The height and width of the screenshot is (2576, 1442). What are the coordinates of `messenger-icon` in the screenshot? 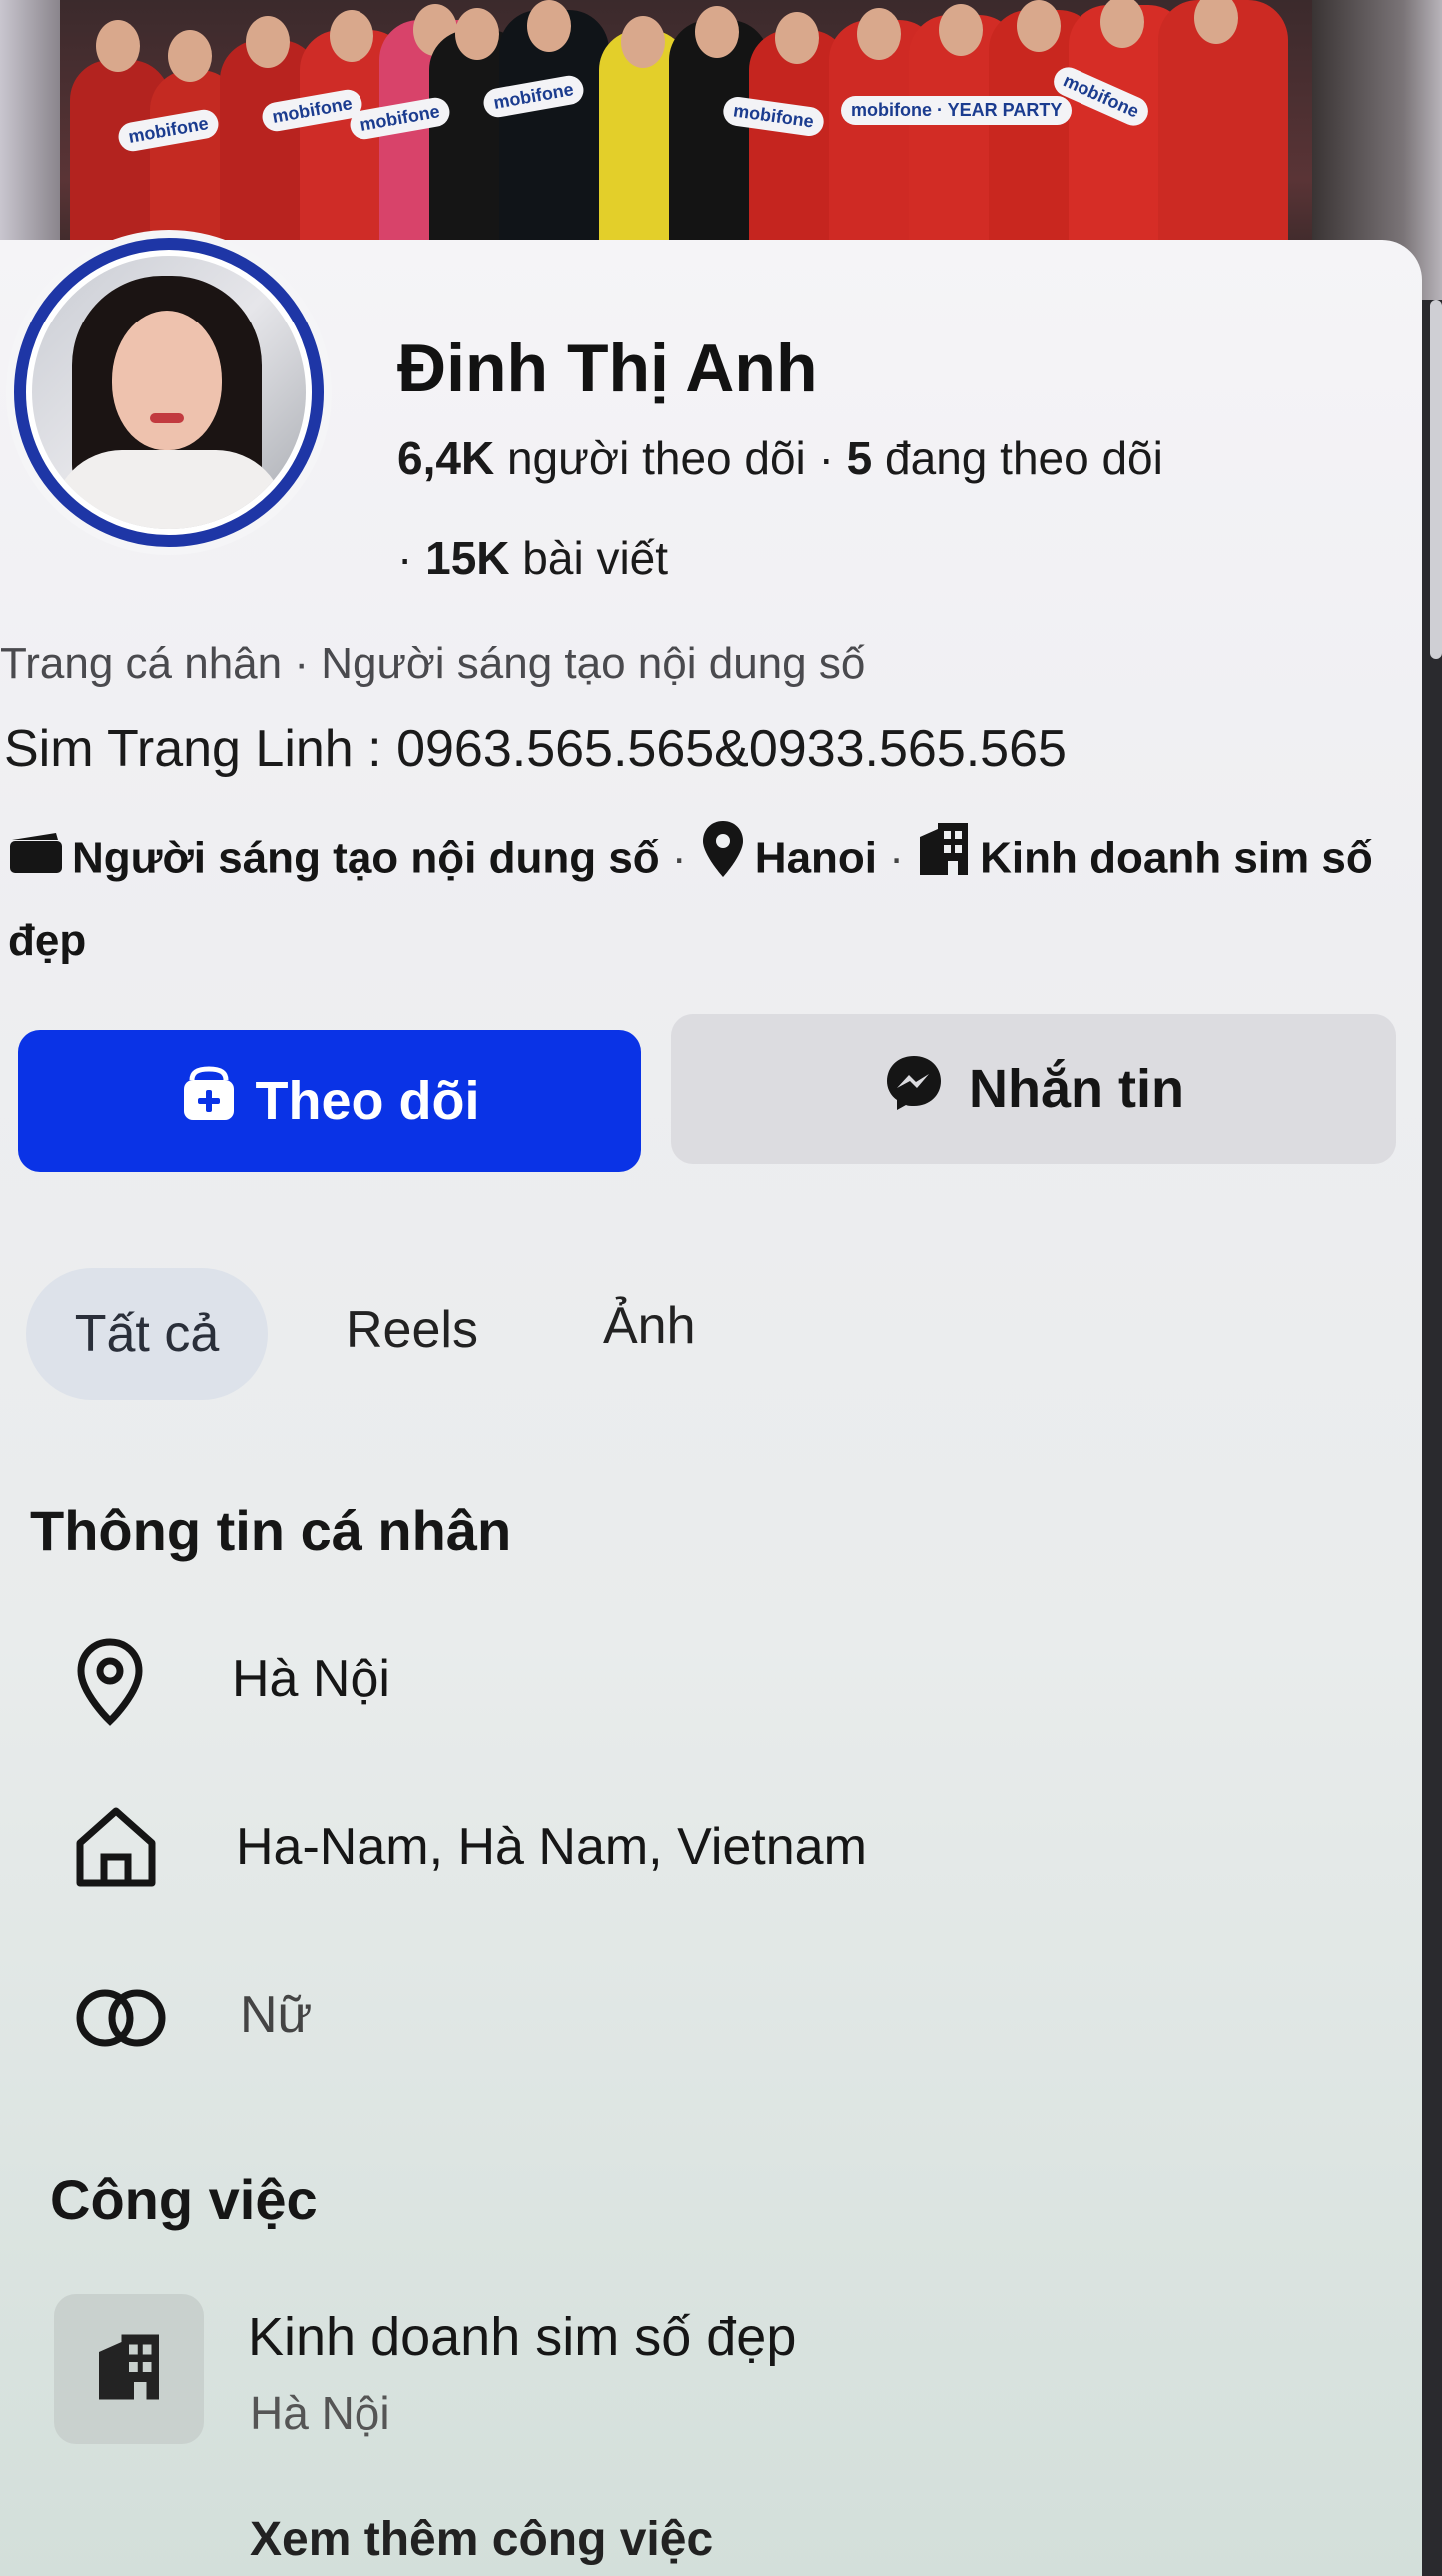 It's located at (914, 1089).